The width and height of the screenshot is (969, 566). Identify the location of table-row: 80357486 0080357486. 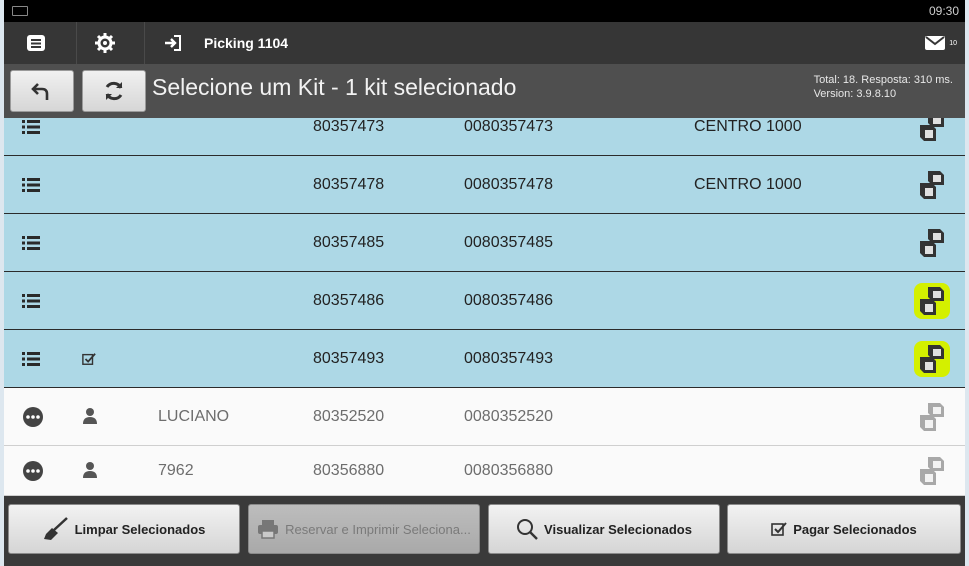
(484, 301).